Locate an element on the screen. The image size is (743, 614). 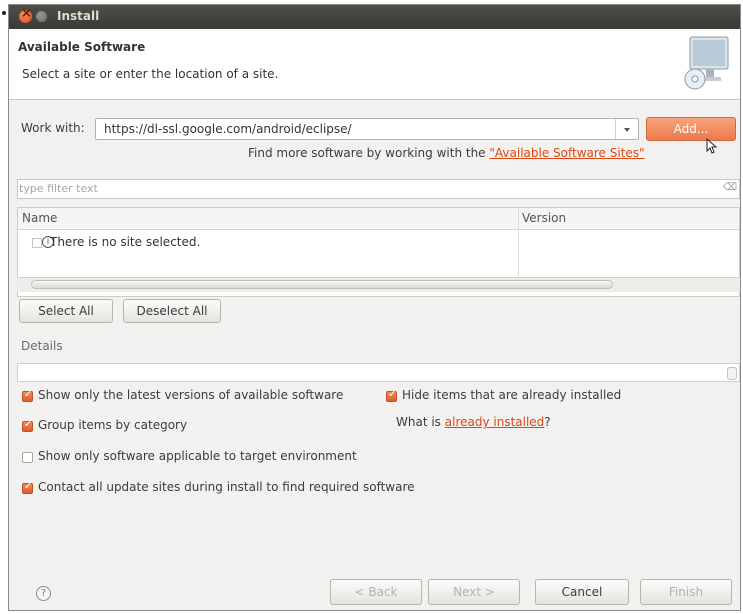
target-environment-checkbox is located at coordinates (27, 457).